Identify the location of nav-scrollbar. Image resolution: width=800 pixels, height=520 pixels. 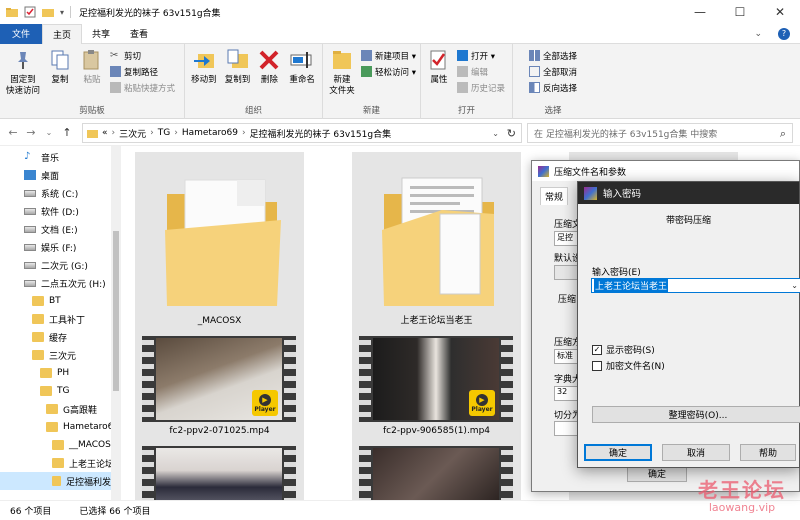
(116, 323).